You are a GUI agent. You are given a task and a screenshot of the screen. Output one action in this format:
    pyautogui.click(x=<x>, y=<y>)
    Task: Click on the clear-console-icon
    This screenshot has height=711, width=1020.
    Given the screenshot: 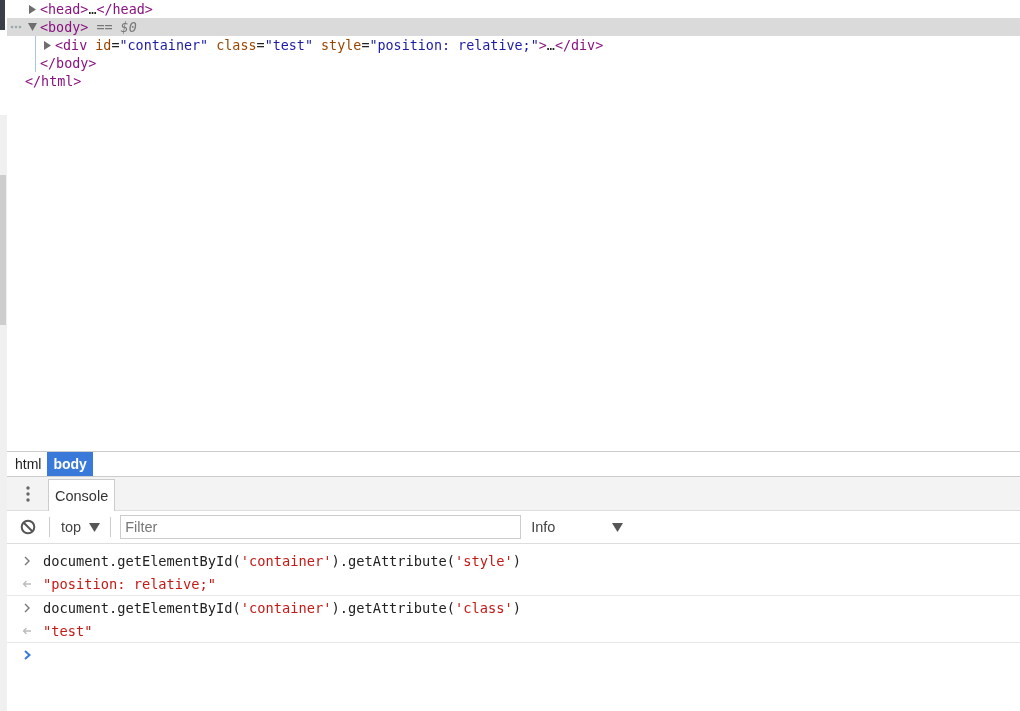 What is the action you would take?
    pyautogui.click(x=28, y=527)
    